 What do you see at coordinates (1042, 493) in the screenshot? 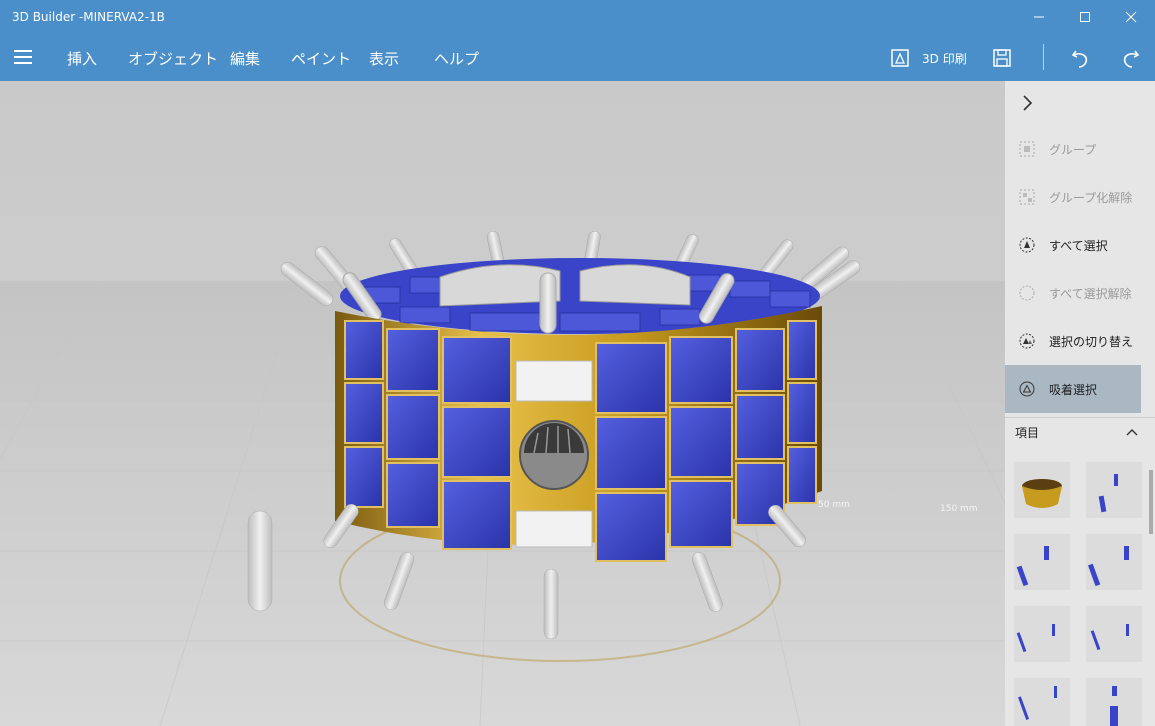
I see `cylinder-thumbnail-icon` at bounding box center [1042, 493].